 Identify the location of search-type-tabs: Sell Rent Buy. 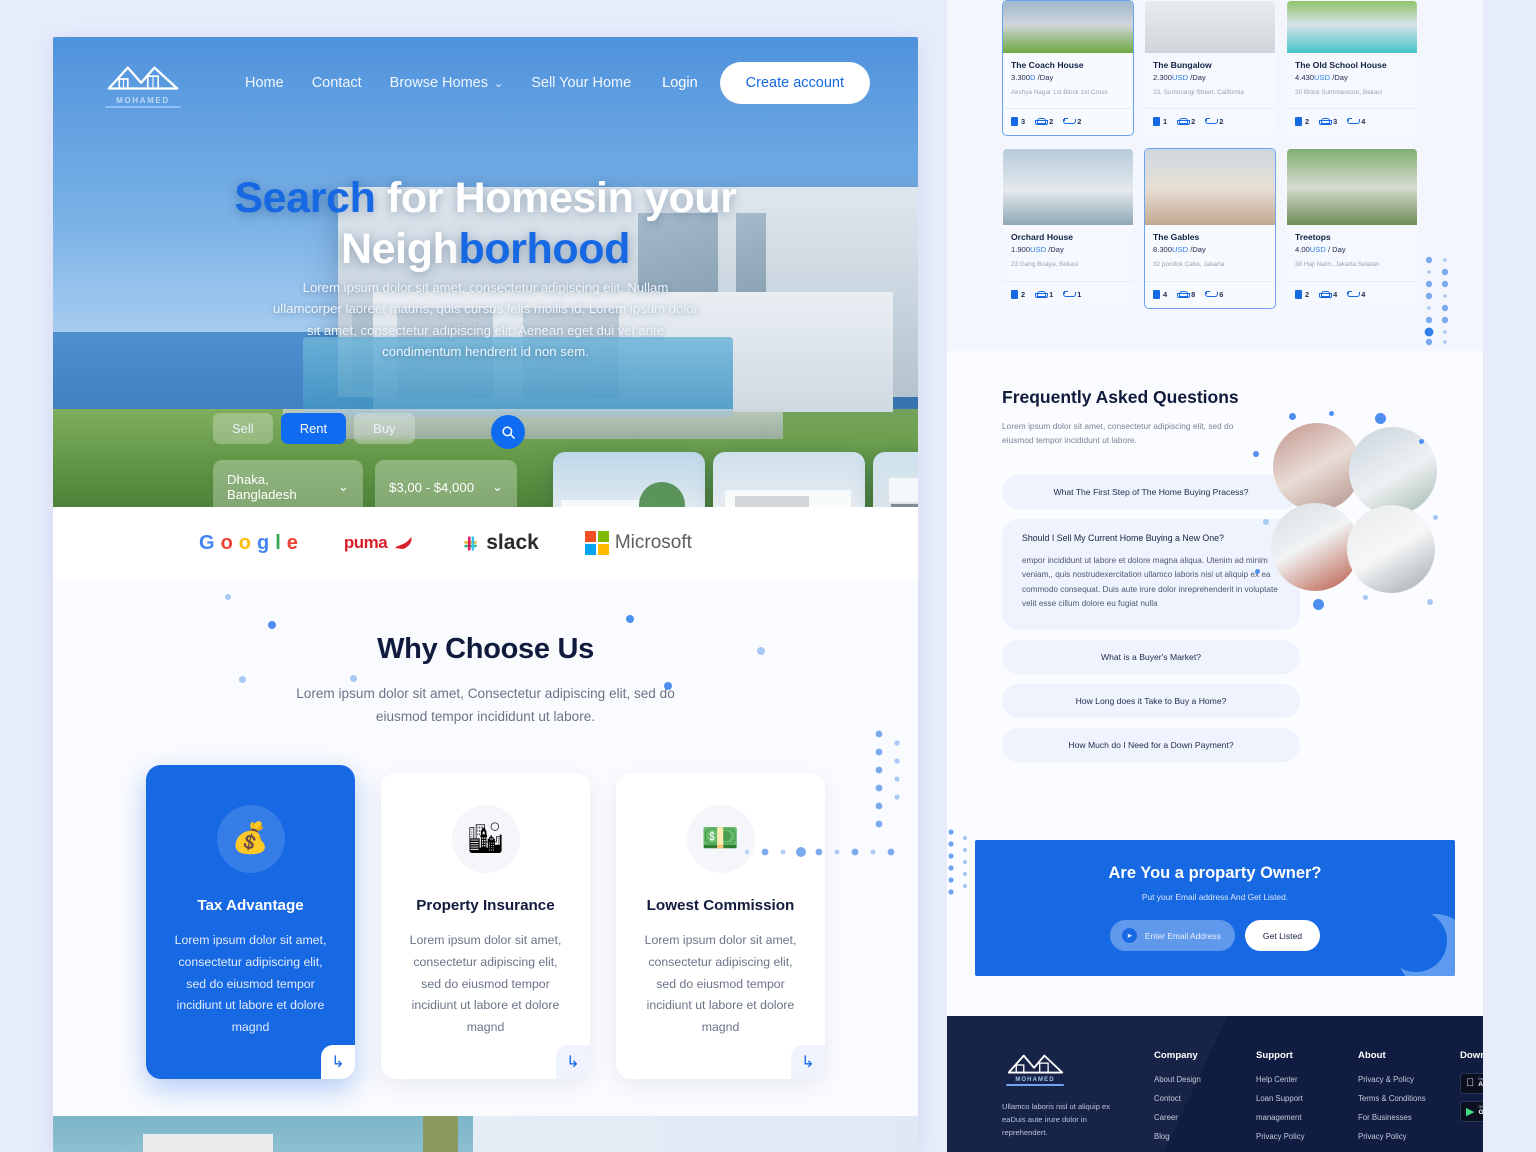
(373, 428).